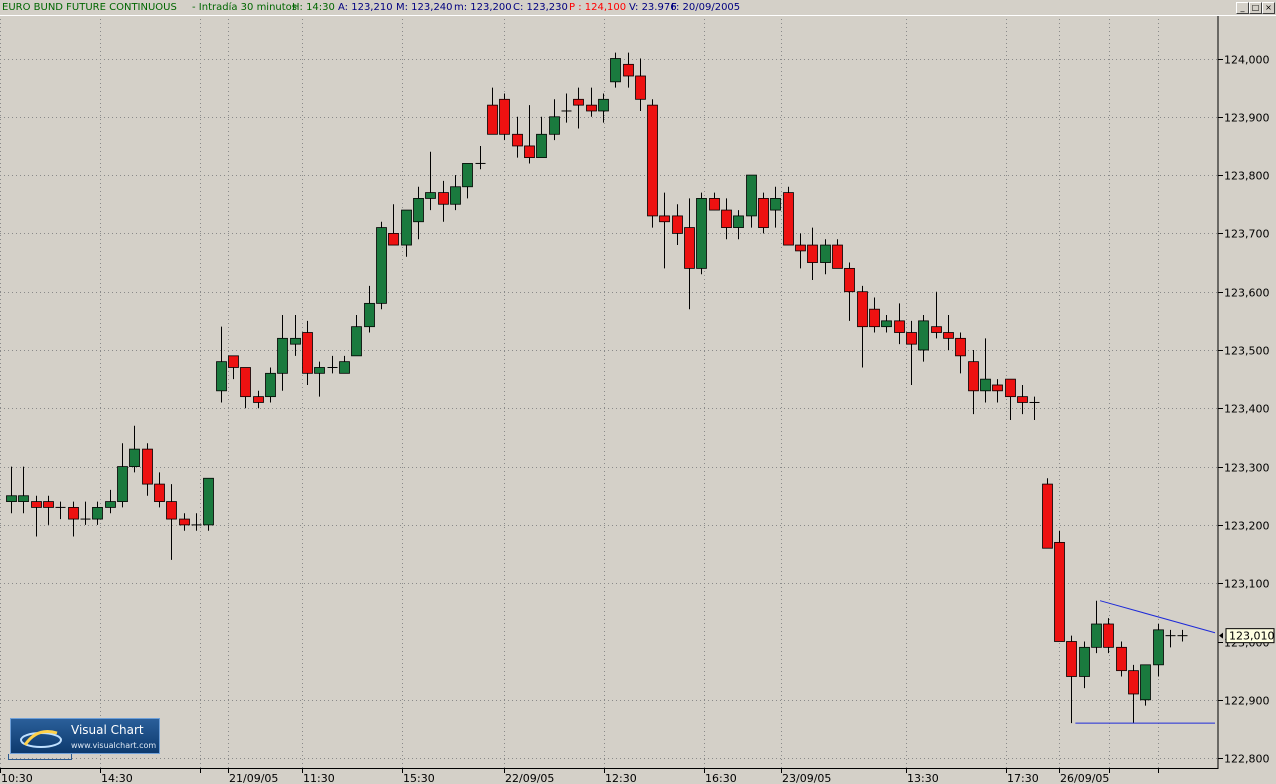 The width and height of the screenshot is (1276, 784). Describe the element at coordinates (41, 739) in the screenshot. I see `logo-swoosh-icon` at that location.